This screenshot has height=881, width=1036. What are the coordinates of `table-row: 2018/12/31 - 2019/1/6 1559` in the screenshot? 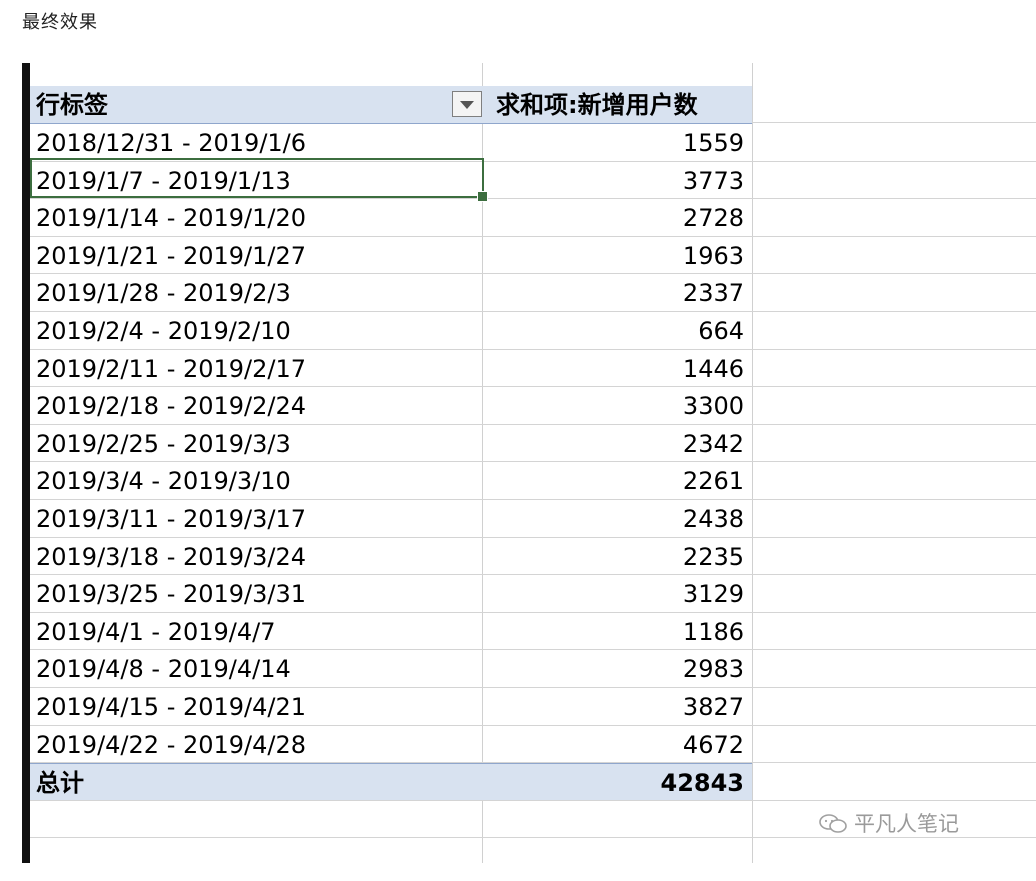 It's located at (391, 142).